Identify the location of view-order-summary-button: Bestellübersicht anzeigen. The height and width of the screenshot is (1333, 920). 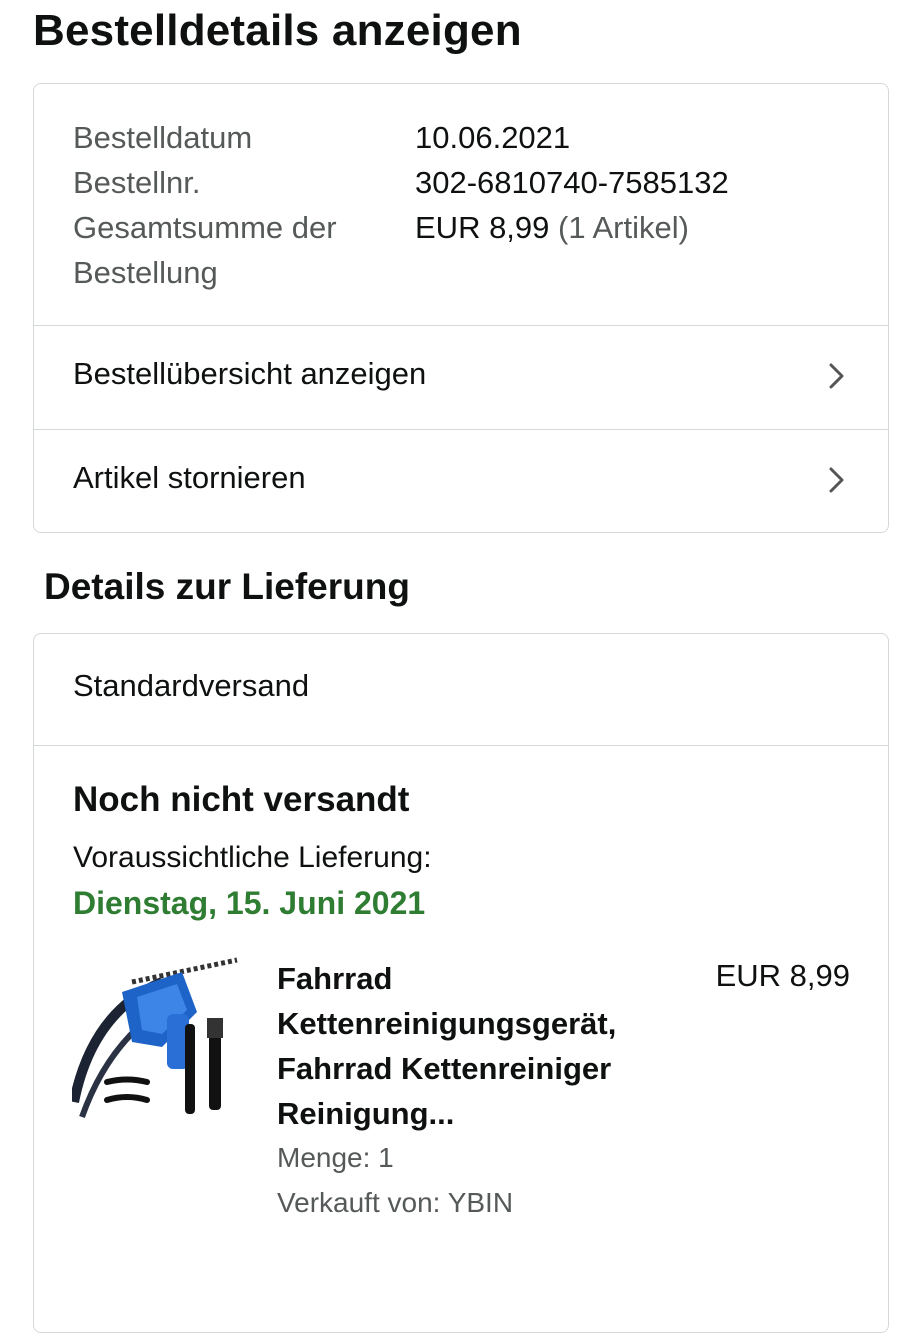
(461, 378).